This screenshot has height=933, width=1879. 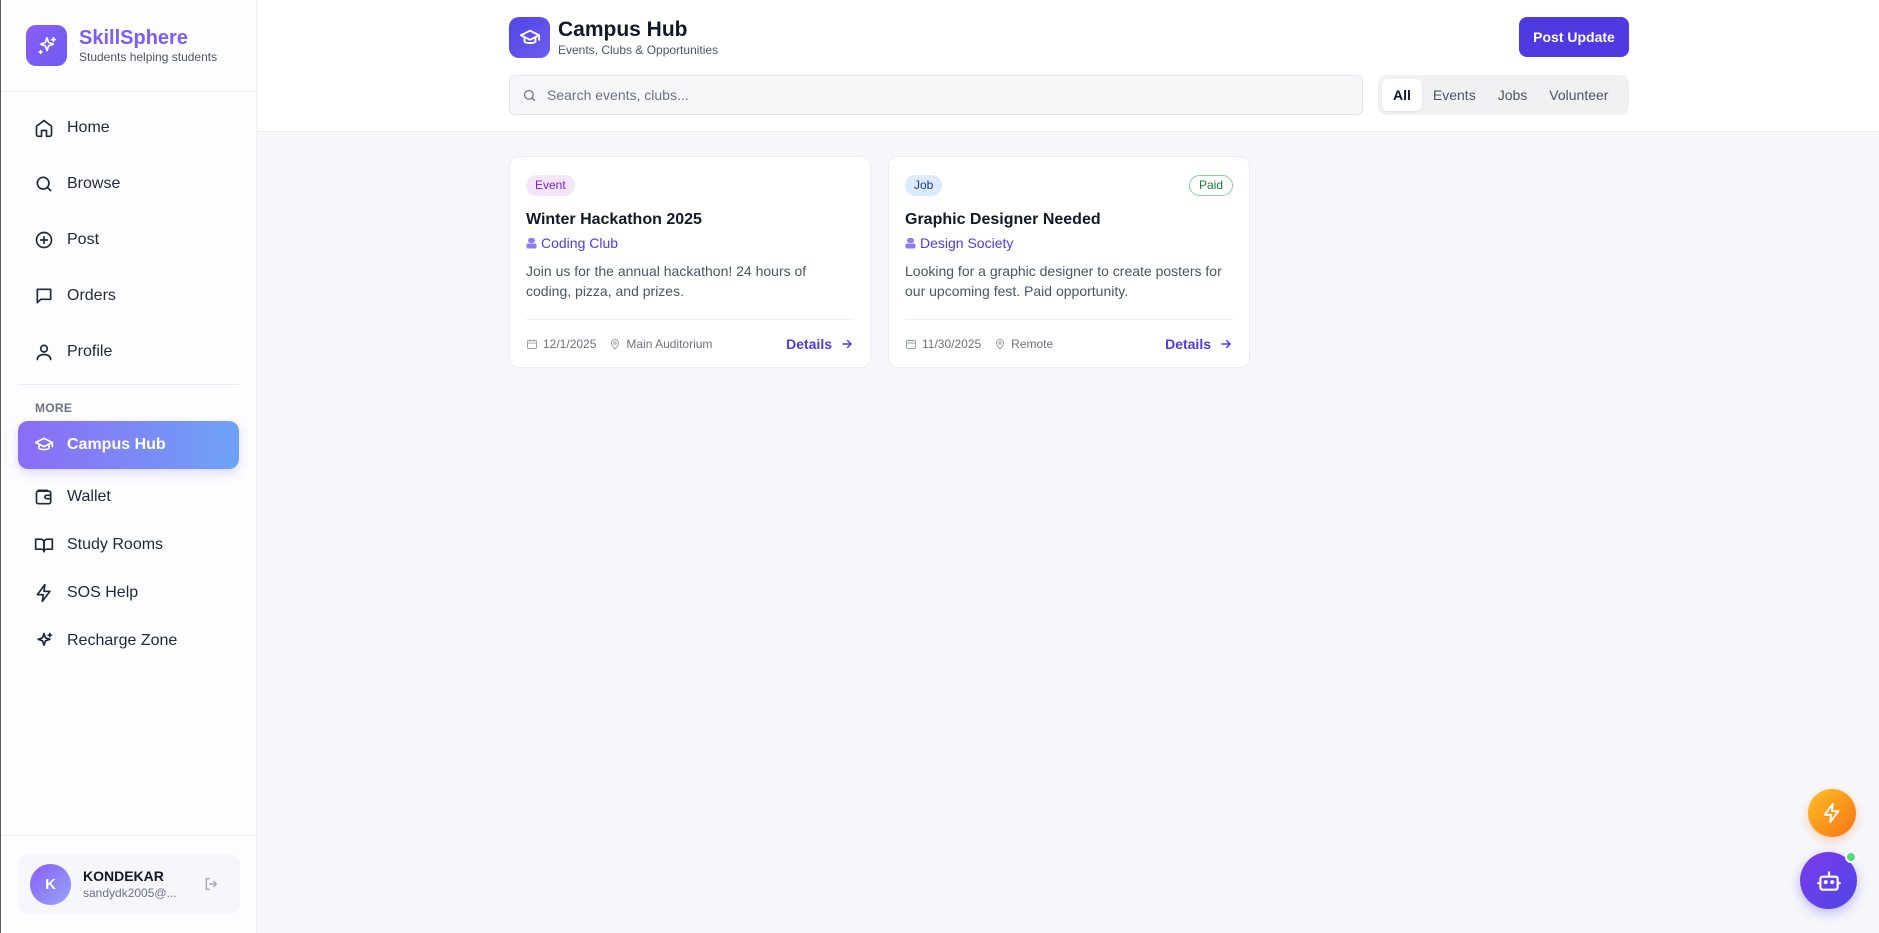 I want to click on sidebar-item-orders: Orders, so click(x=128, y=296).